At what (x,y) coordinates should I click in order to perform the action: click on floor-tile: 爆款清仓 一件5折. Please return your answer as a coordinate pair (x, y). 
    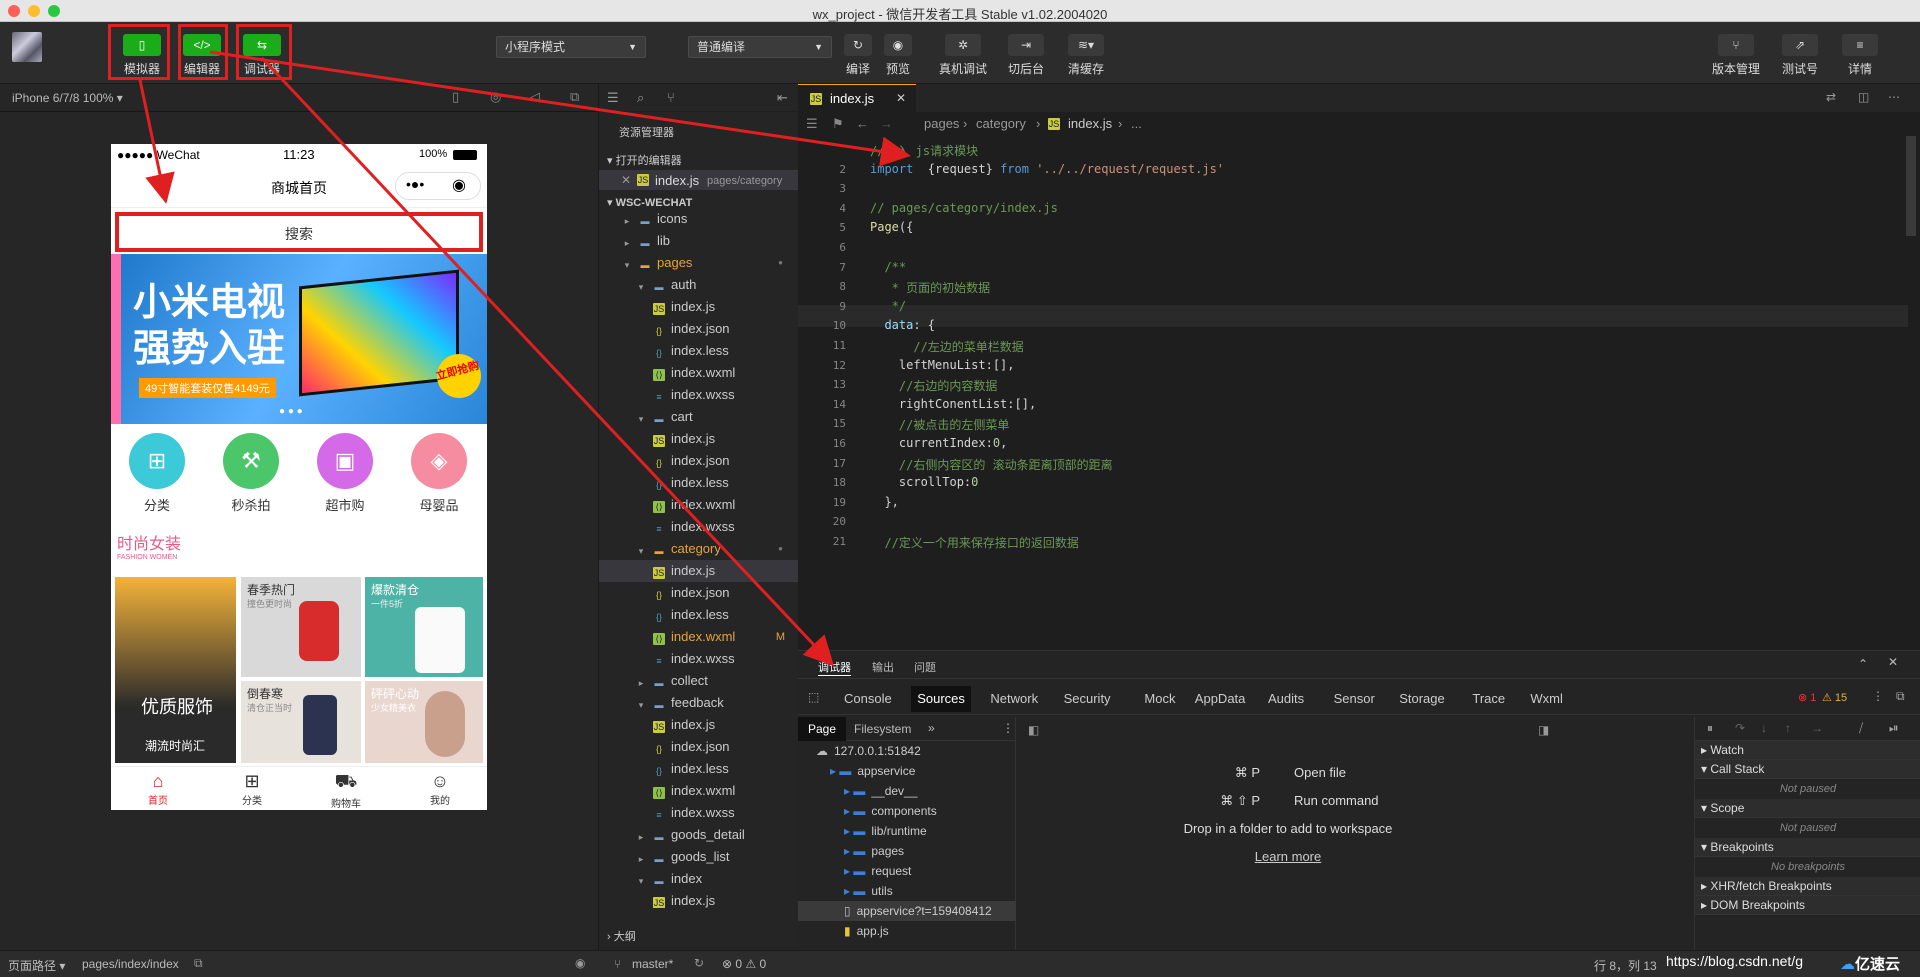
    Looking at the image, I should click on (424, 627).